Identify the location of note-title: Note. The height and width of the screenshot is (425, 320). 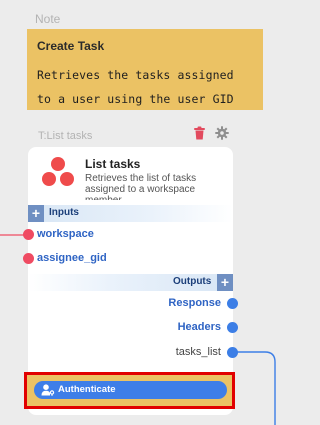
(48, 19).